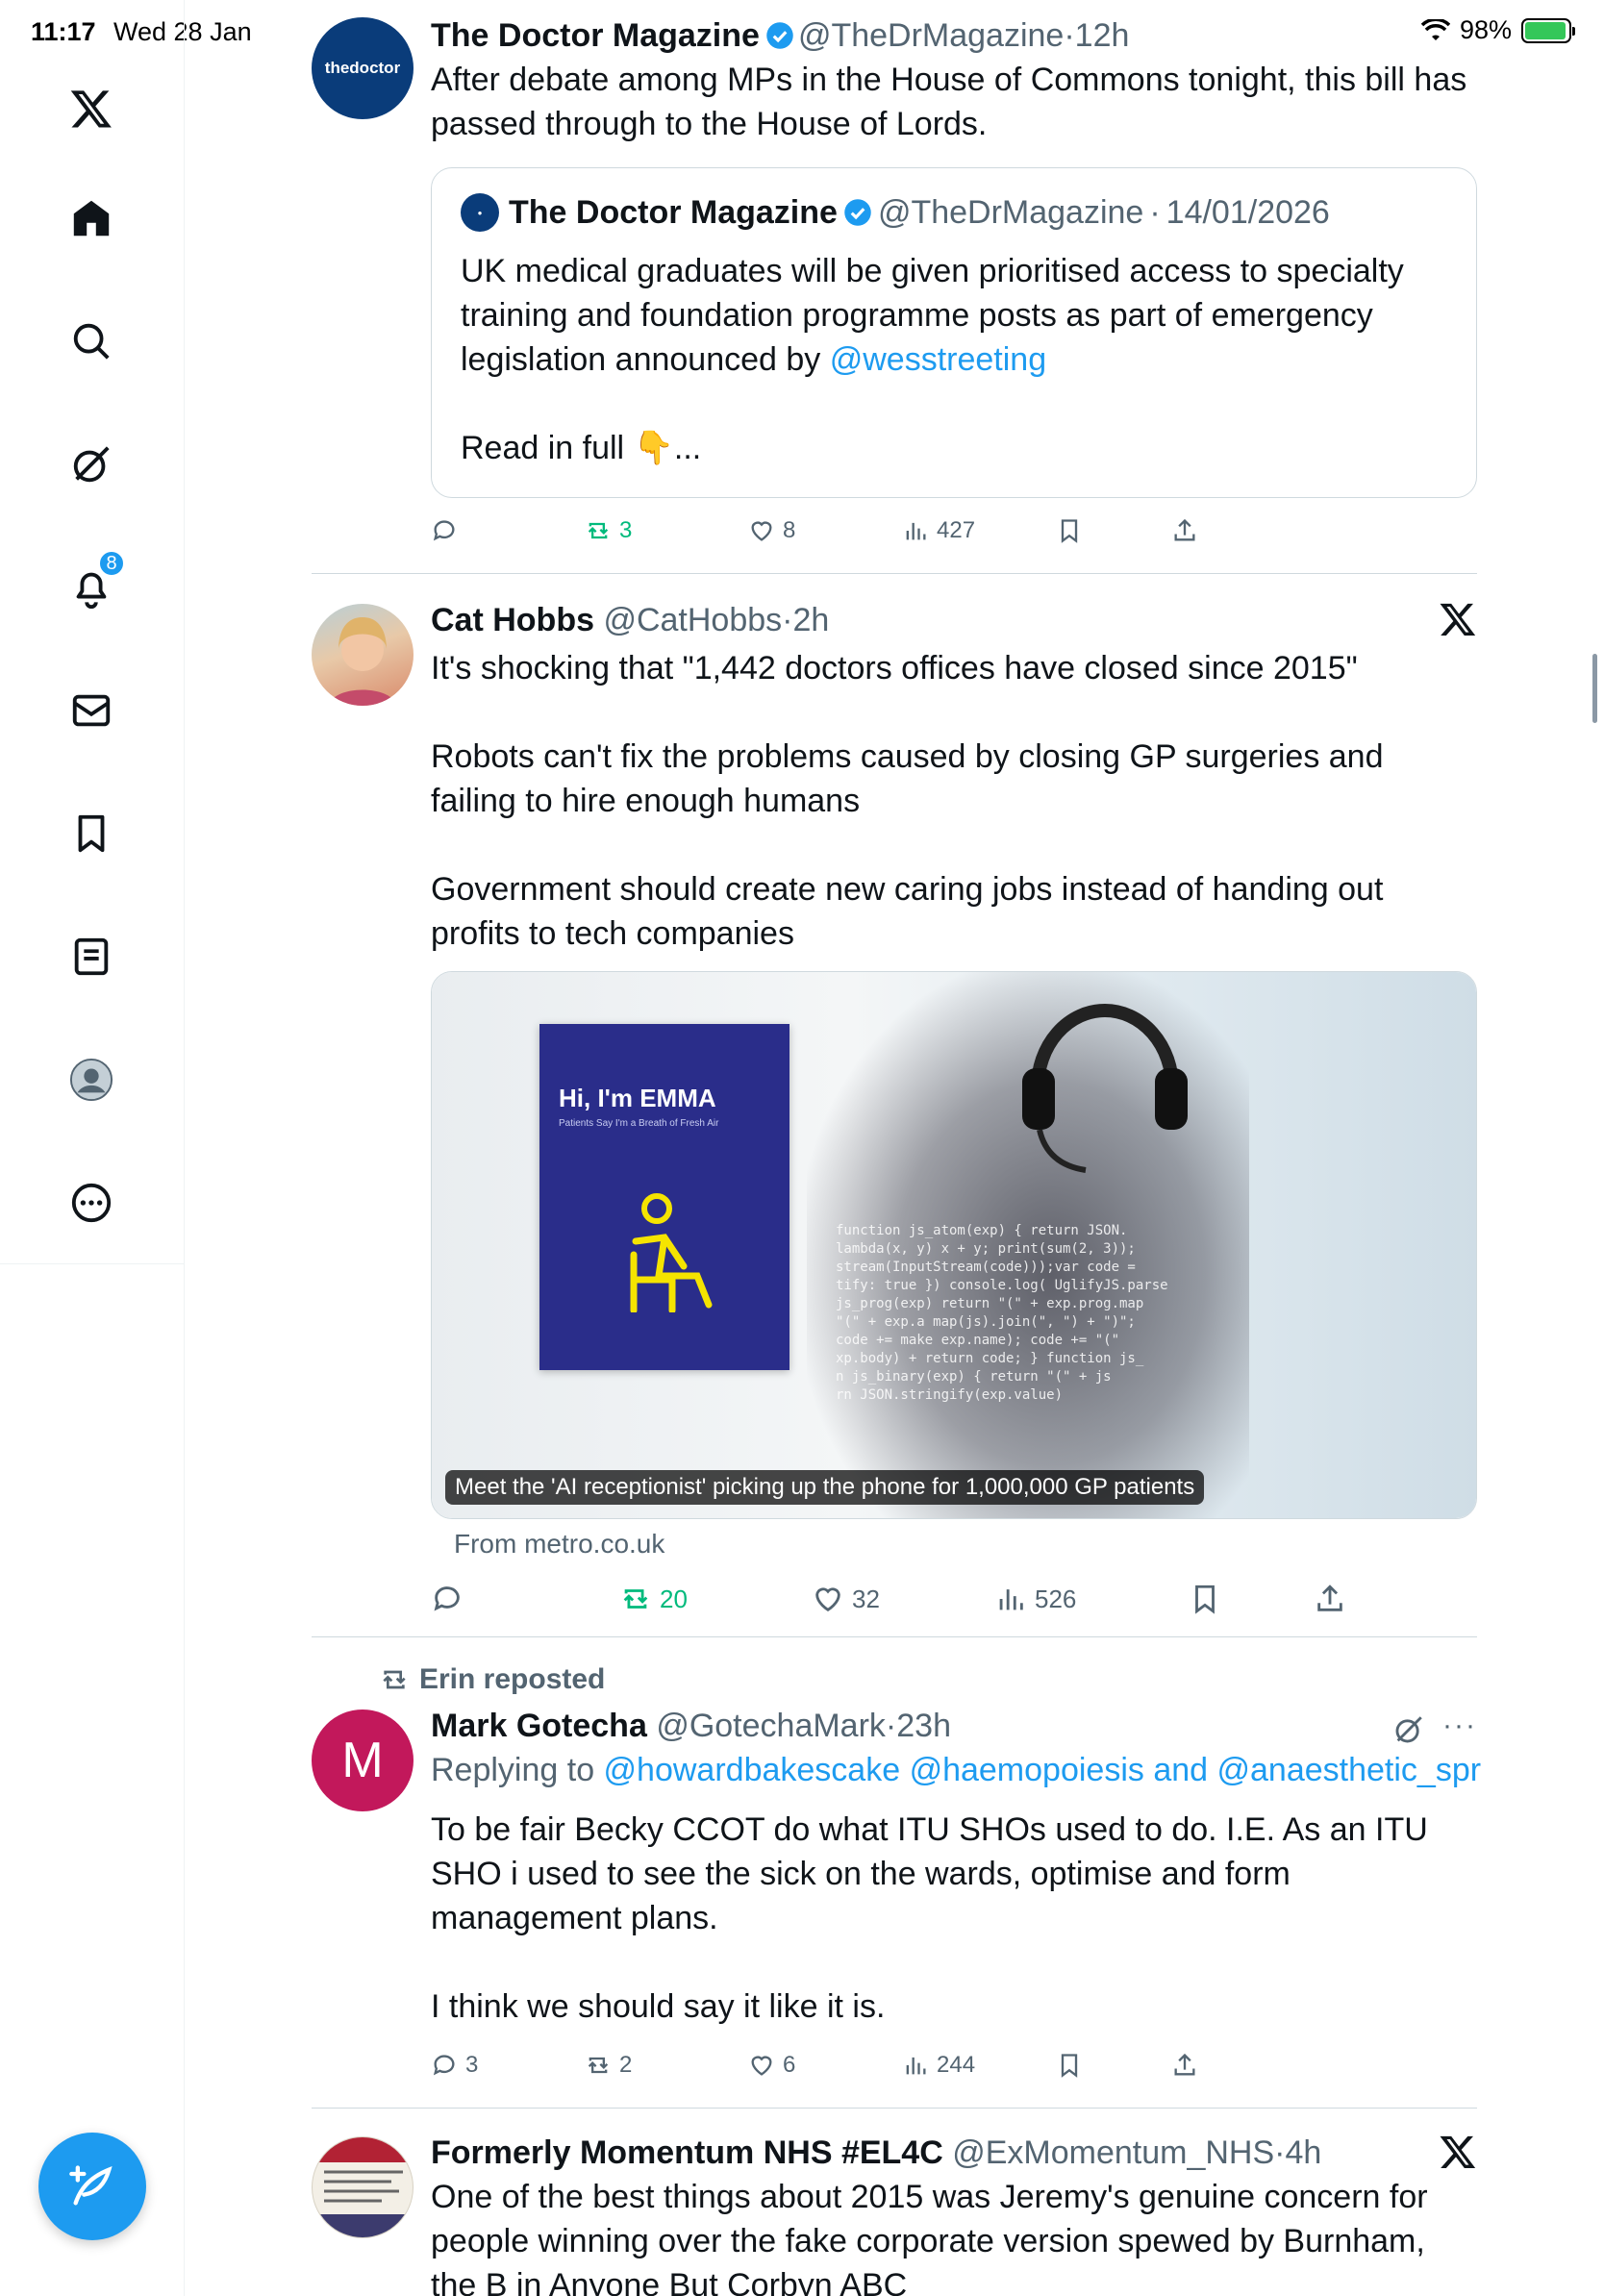 This screenshot has height=2296, width=1604. Describe the element at coordinates (954, 1726) in the screenshot. I see `tweet-header: Mark Gotecha @GotechaMark·23h` at that location.